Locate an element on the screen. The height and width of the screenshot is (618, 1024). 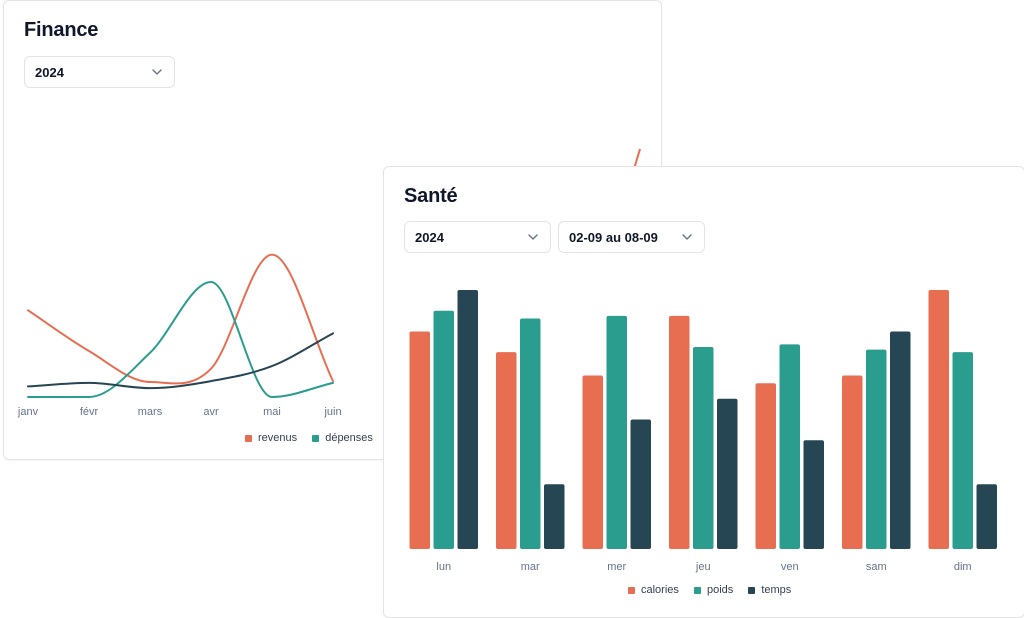
sante-x-tick-label: lun is located at coordinates (443, 567).